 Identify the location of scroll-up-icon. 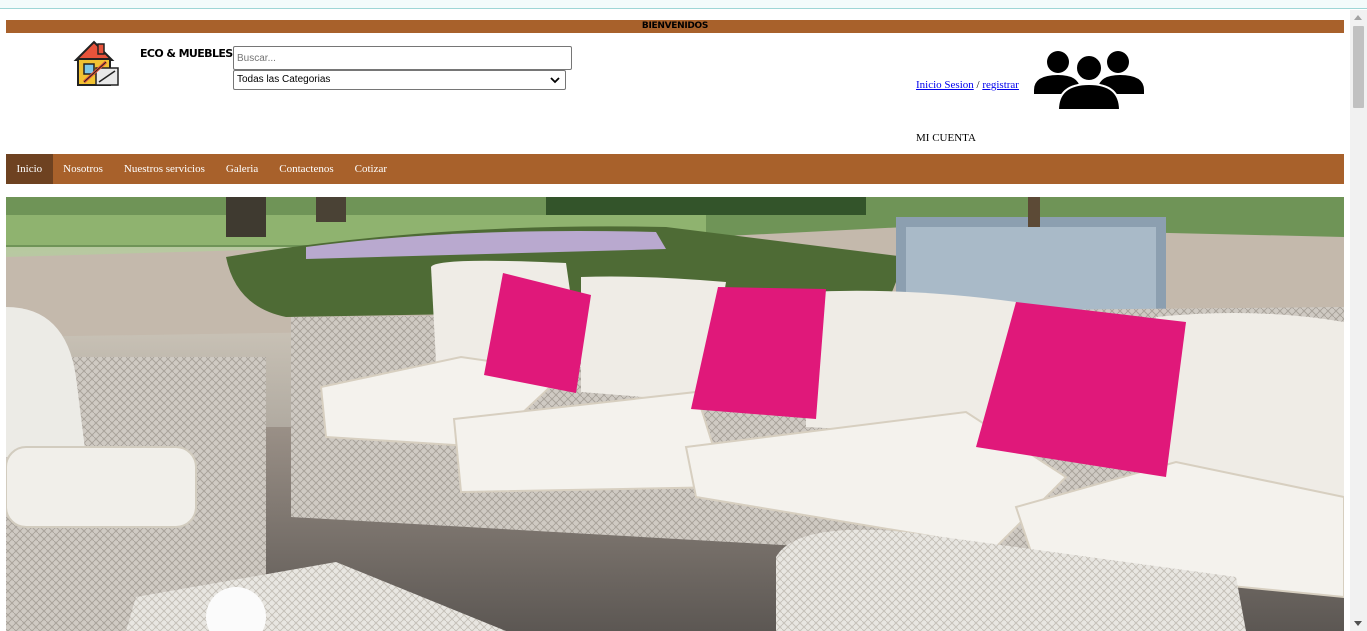
(1358, 17).